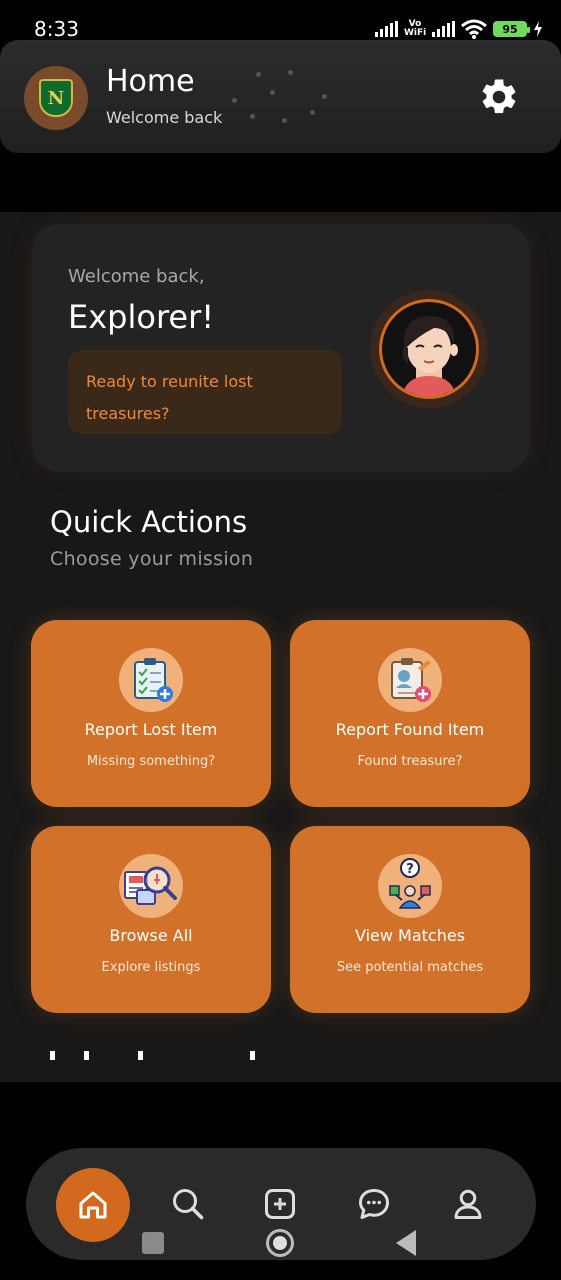 The height and width of the screenshot is (1280, 561). I want to click on action-label: View Matches, so click(410, 935).